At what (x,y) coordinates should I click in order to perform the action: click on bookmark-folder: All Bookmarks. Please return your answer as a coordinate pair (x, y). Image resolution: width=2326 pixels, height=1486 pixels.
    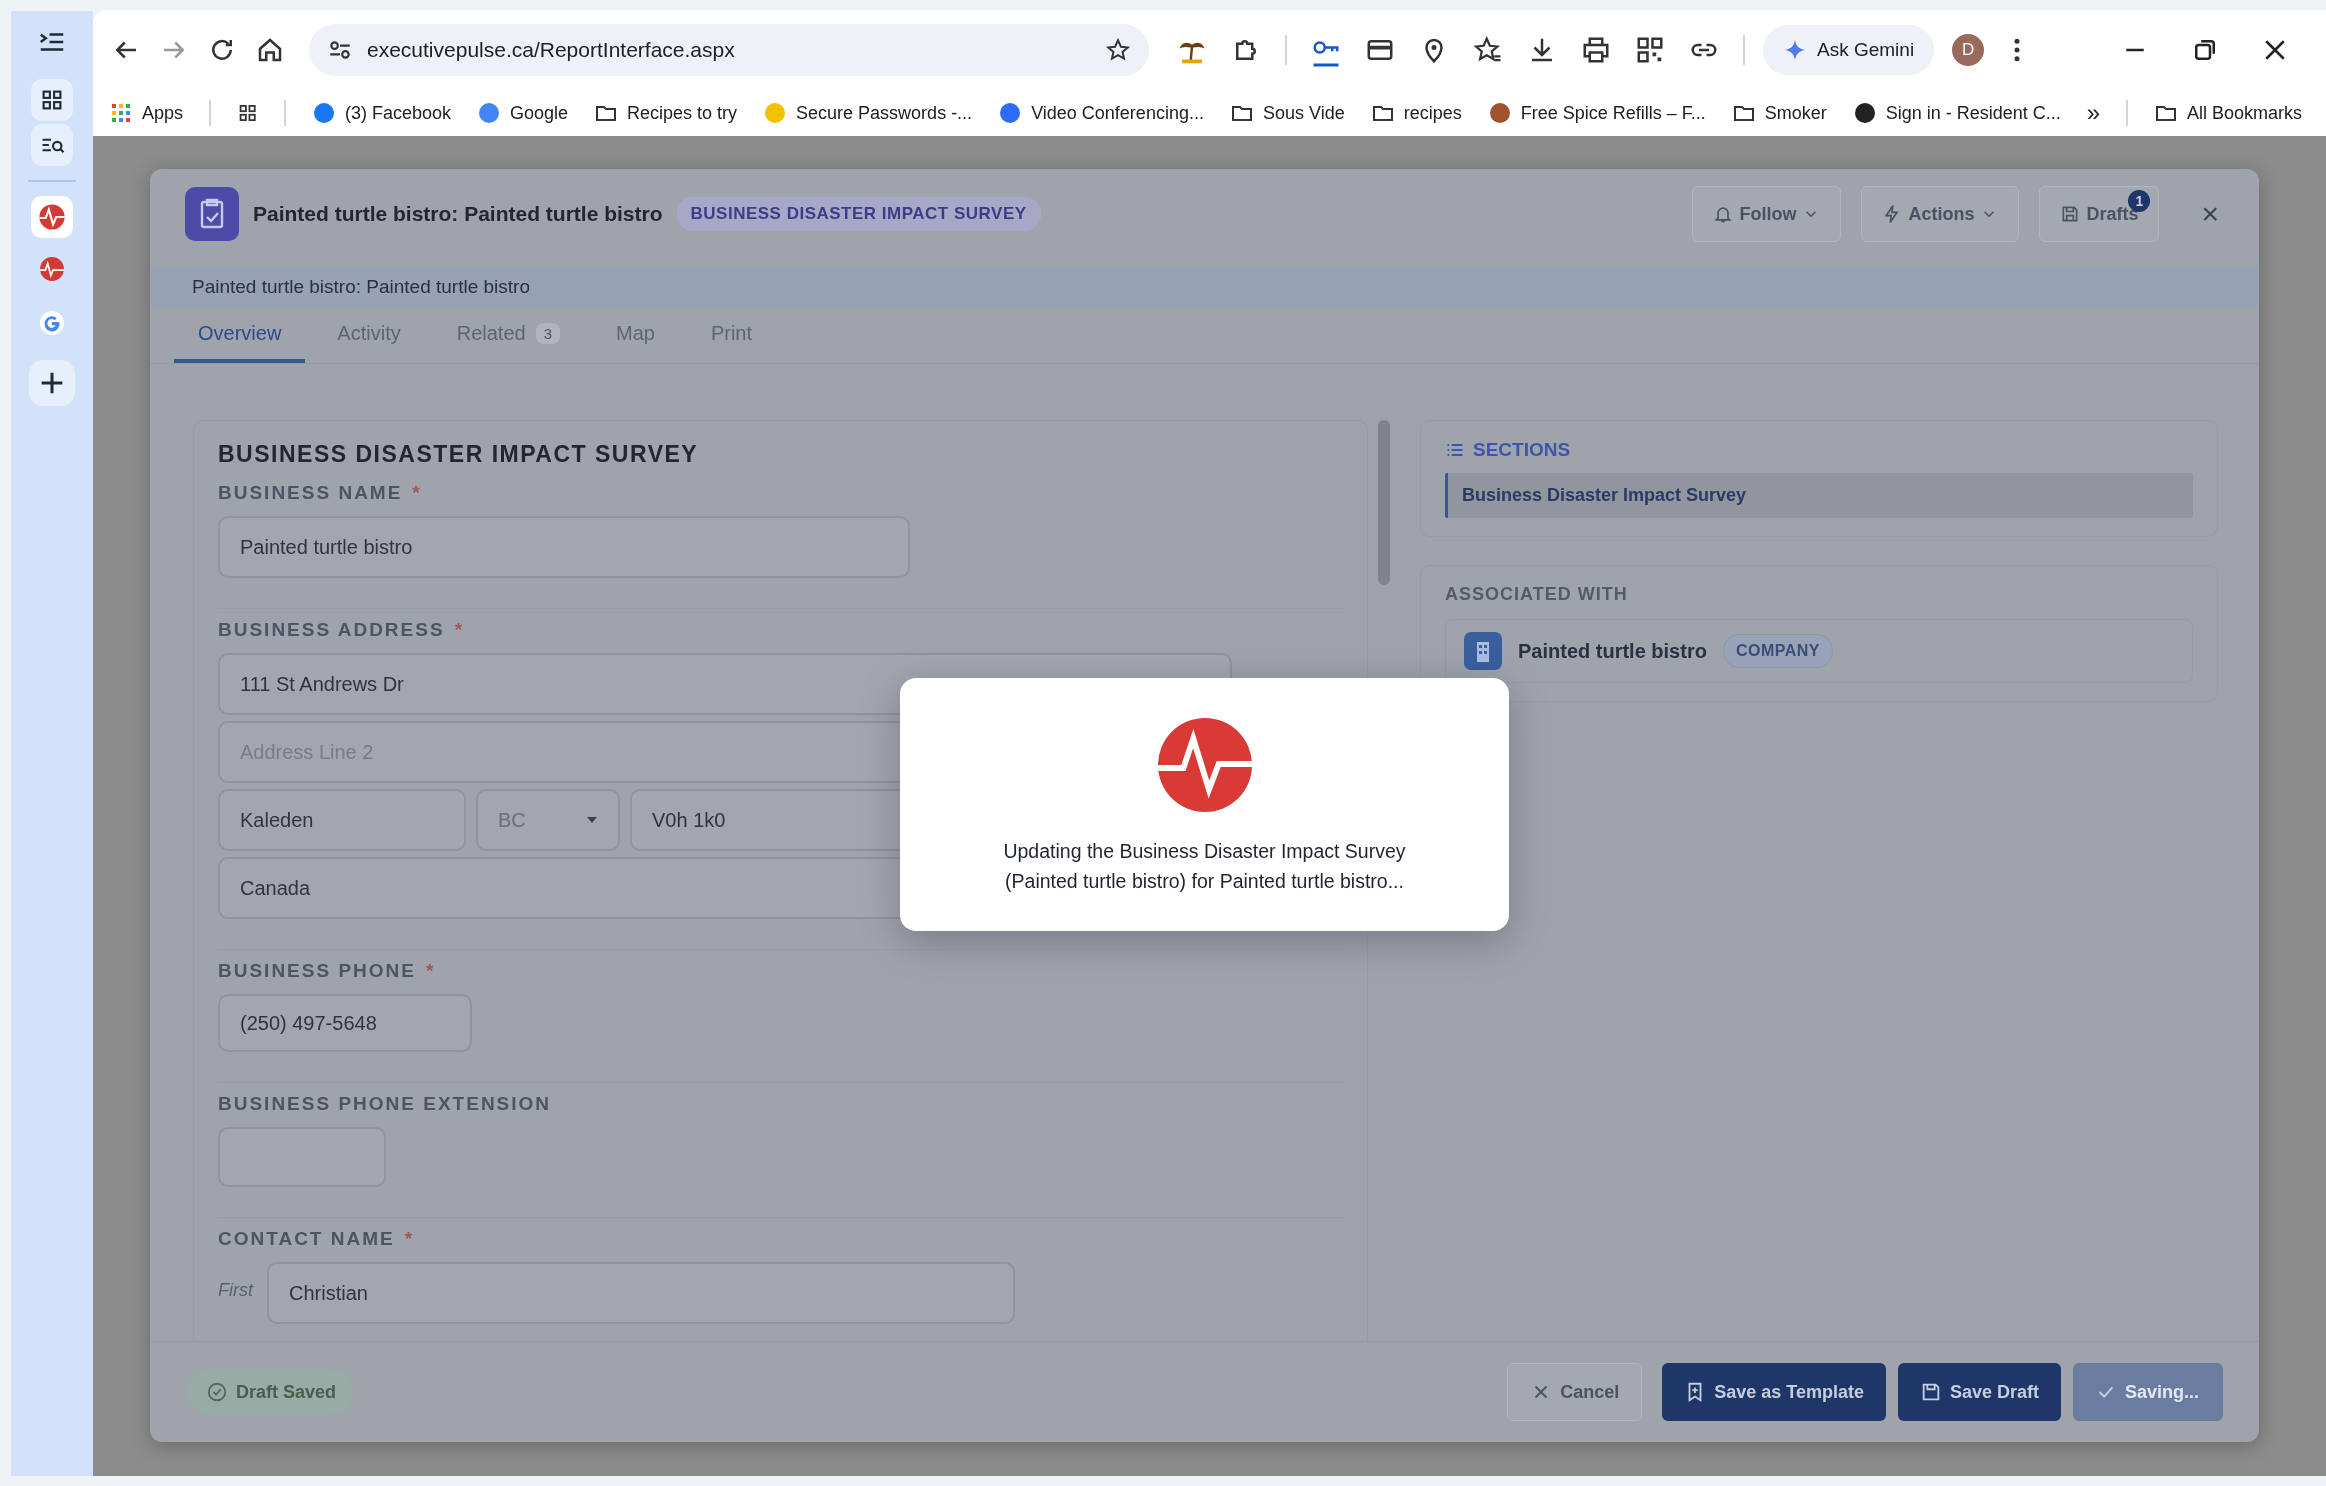
    Looking at the image, I should click on (2228, 113).